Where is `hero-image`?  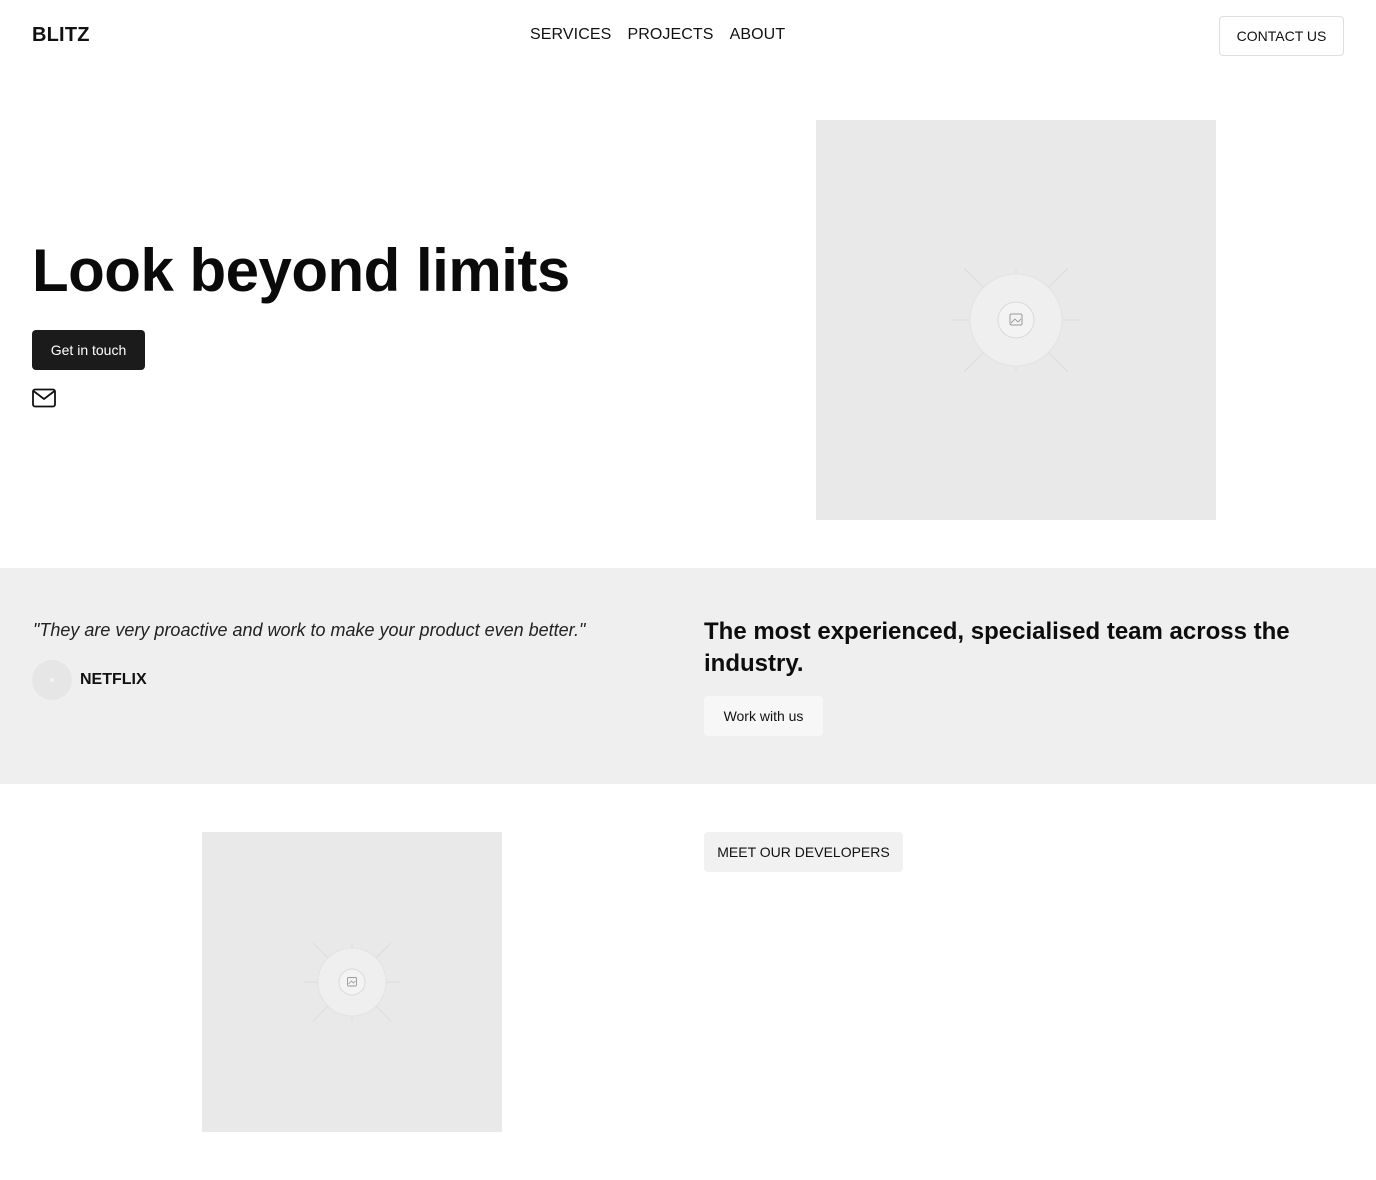 hero-image is located at coordinates (1016, 320).